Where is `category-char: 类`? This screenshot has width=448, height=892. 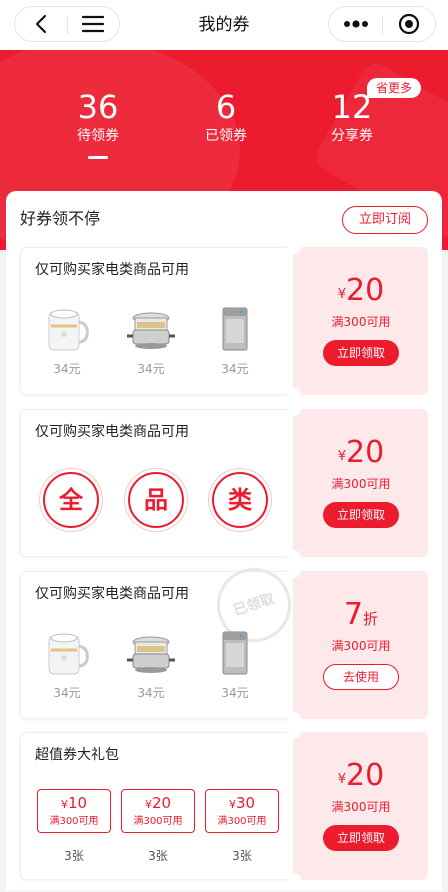 category-char: 类 is located at coordinates (240, 500).